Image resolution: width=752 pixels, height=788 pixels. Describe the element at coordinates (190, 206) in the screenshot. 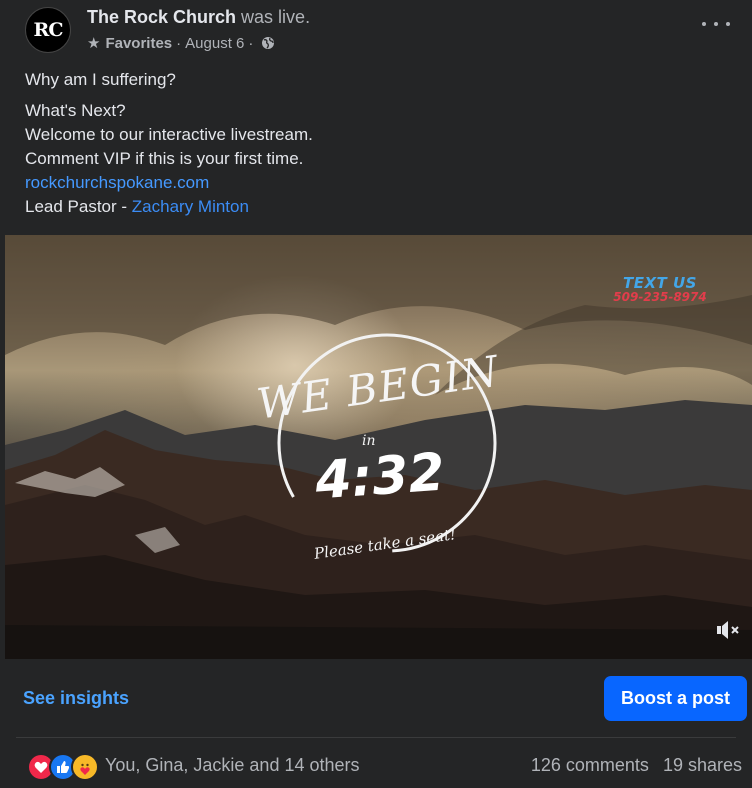

I see `pastor-mention-link: Zachary Minton` at that location.